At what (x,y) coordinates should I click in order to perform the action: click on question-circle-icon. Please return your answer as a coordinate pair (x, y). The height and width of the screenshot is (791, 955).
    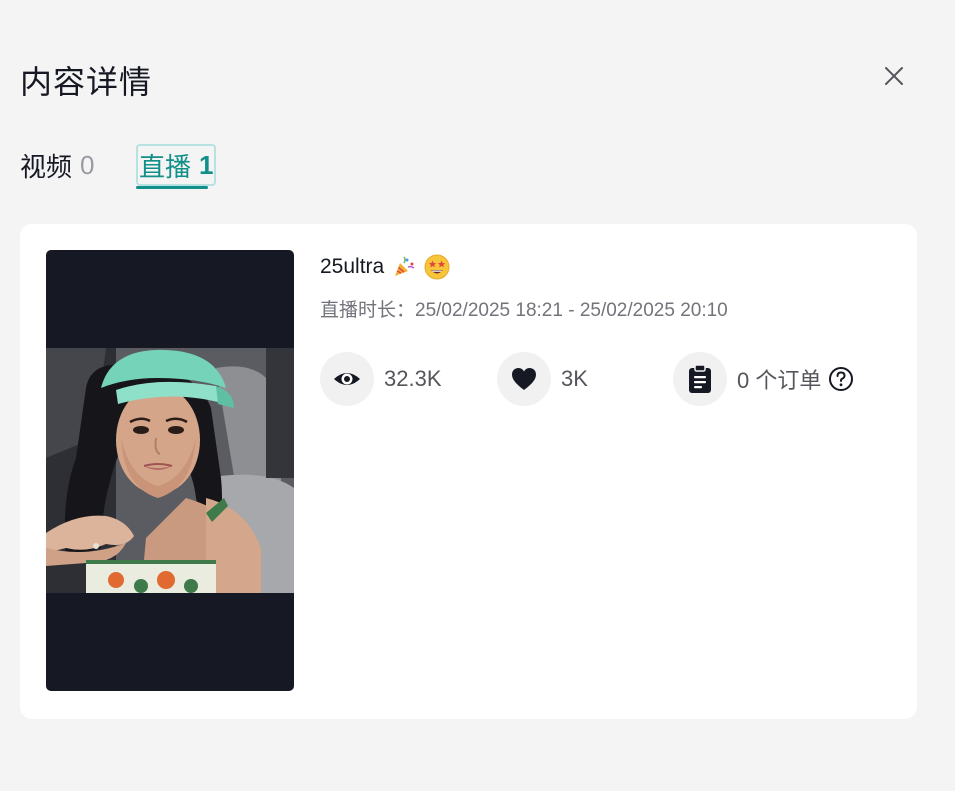
    Looking at the image, I should click on (841, 379).